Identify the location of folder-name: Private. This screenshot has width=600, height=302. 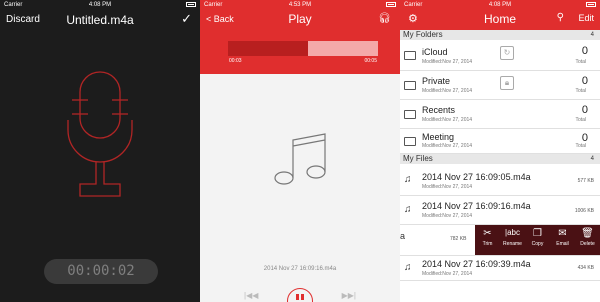
(436, 81).